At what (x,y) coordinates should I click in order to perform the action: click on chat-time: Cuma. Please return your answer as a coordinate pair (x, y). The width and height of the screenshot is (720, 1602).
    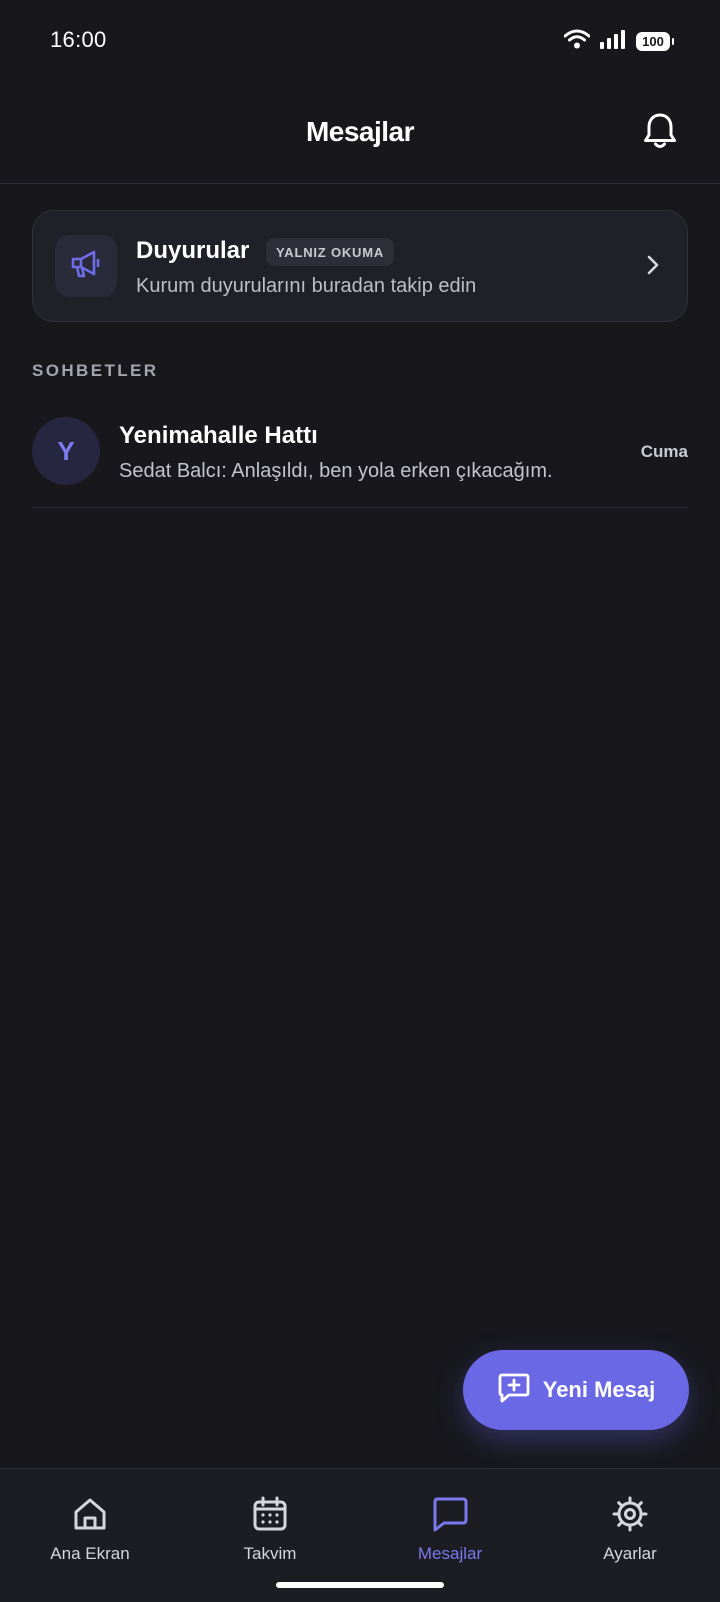
    Looking at the image, I should click on (664, 451).